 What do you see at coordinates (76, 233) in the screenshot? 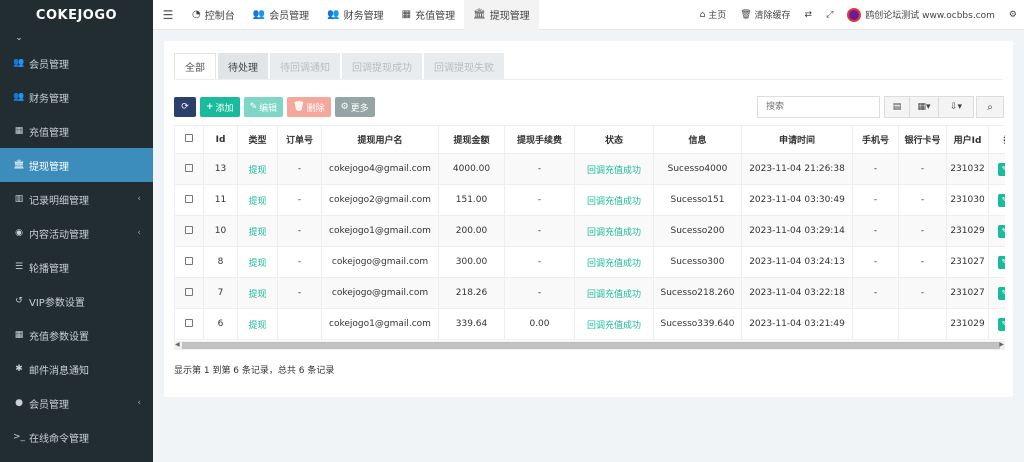
I see `sidebar-item-content: ◉ 内容活动管理 ‹` at bounding box center [76, 233].